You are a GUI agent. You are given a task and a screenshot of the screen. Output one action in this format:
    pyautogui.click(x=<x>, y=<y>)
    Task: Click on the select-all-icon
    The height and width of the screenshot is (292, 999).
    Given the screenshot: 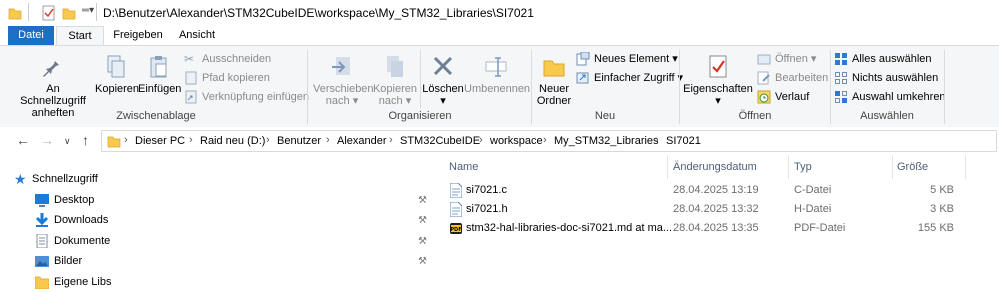 What is the action you would take?
    pyautogui.click(x=841, y=59)
    